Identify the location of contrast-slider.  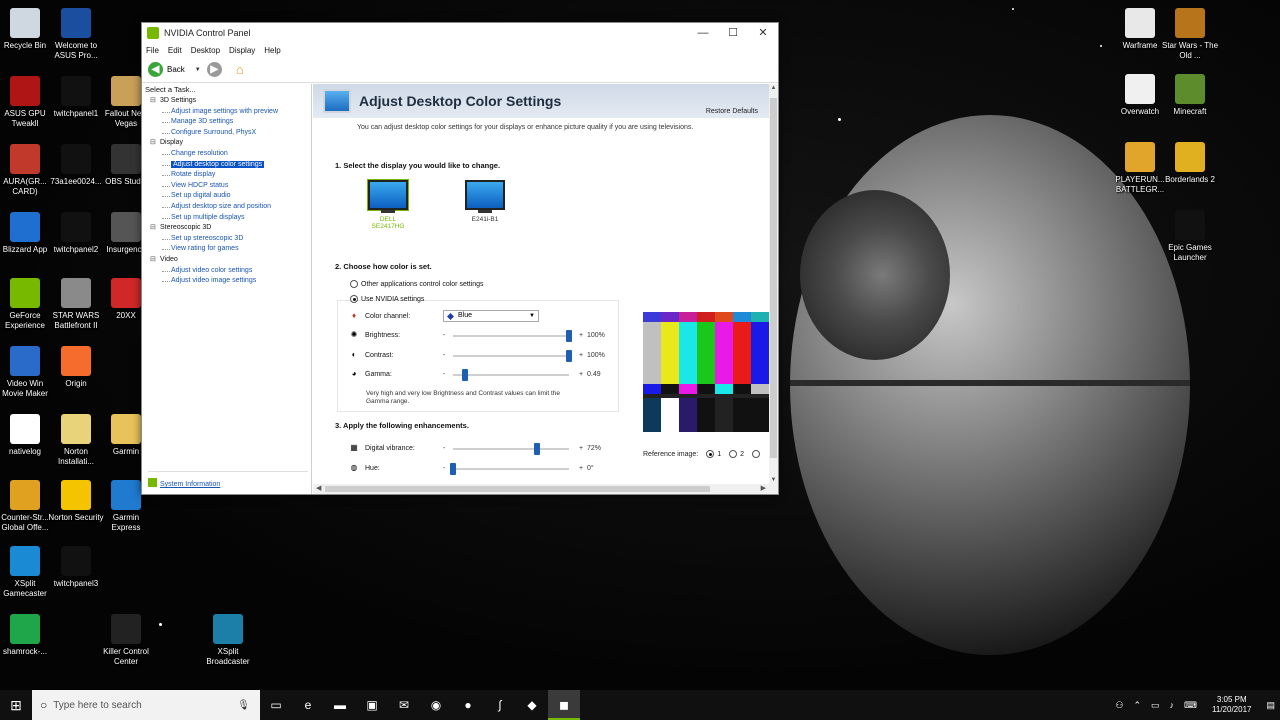
(512, 355).